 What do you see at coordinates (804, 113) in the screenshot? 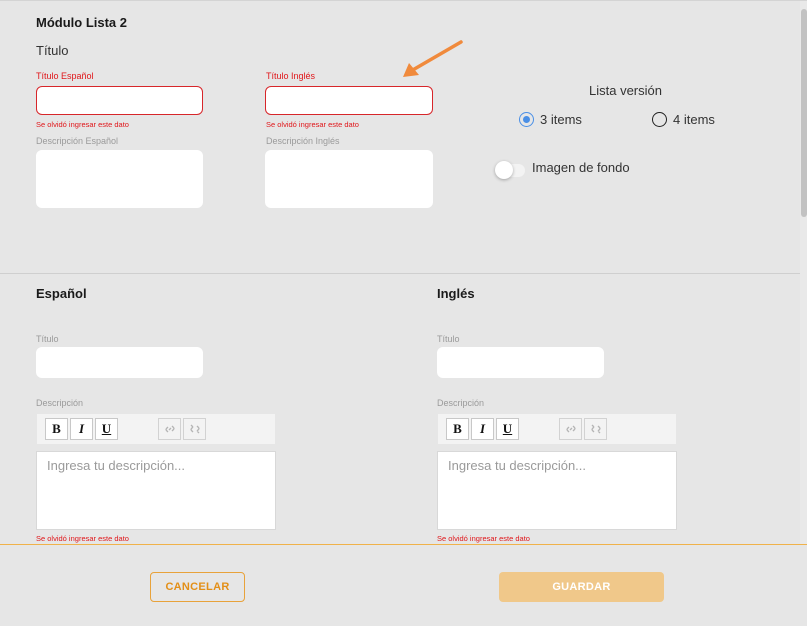
I see `scrollbar-thumb` at bounding box center [804, 113].